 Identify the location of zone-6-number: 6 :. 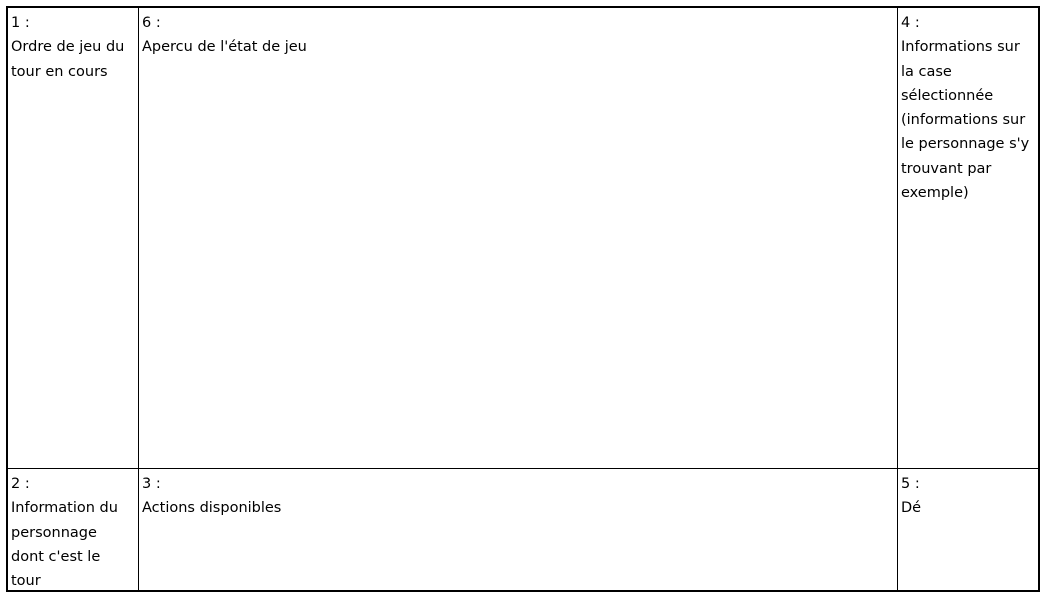
(151, 23).